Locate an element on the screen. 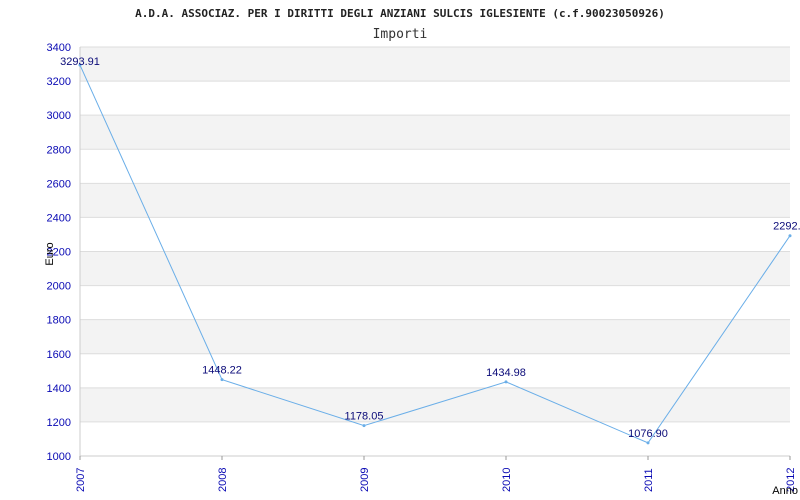 The image size is (800, 500). x-tick-label: 2011 is located at coordinates (649, 480).